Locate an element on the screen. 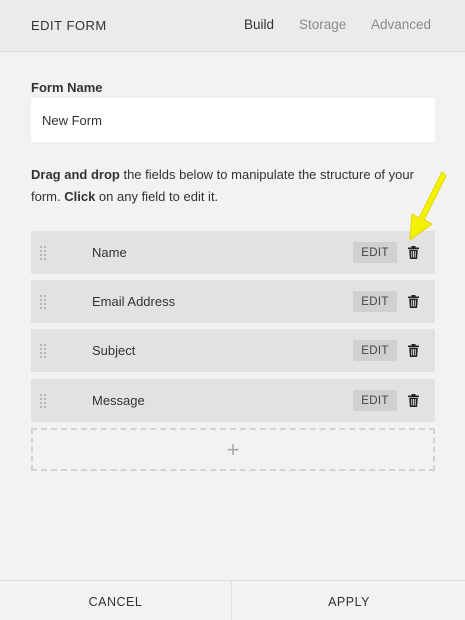 The image size is (465, 620). tab-advanced: Advanced is located at coordinates (401, 24).